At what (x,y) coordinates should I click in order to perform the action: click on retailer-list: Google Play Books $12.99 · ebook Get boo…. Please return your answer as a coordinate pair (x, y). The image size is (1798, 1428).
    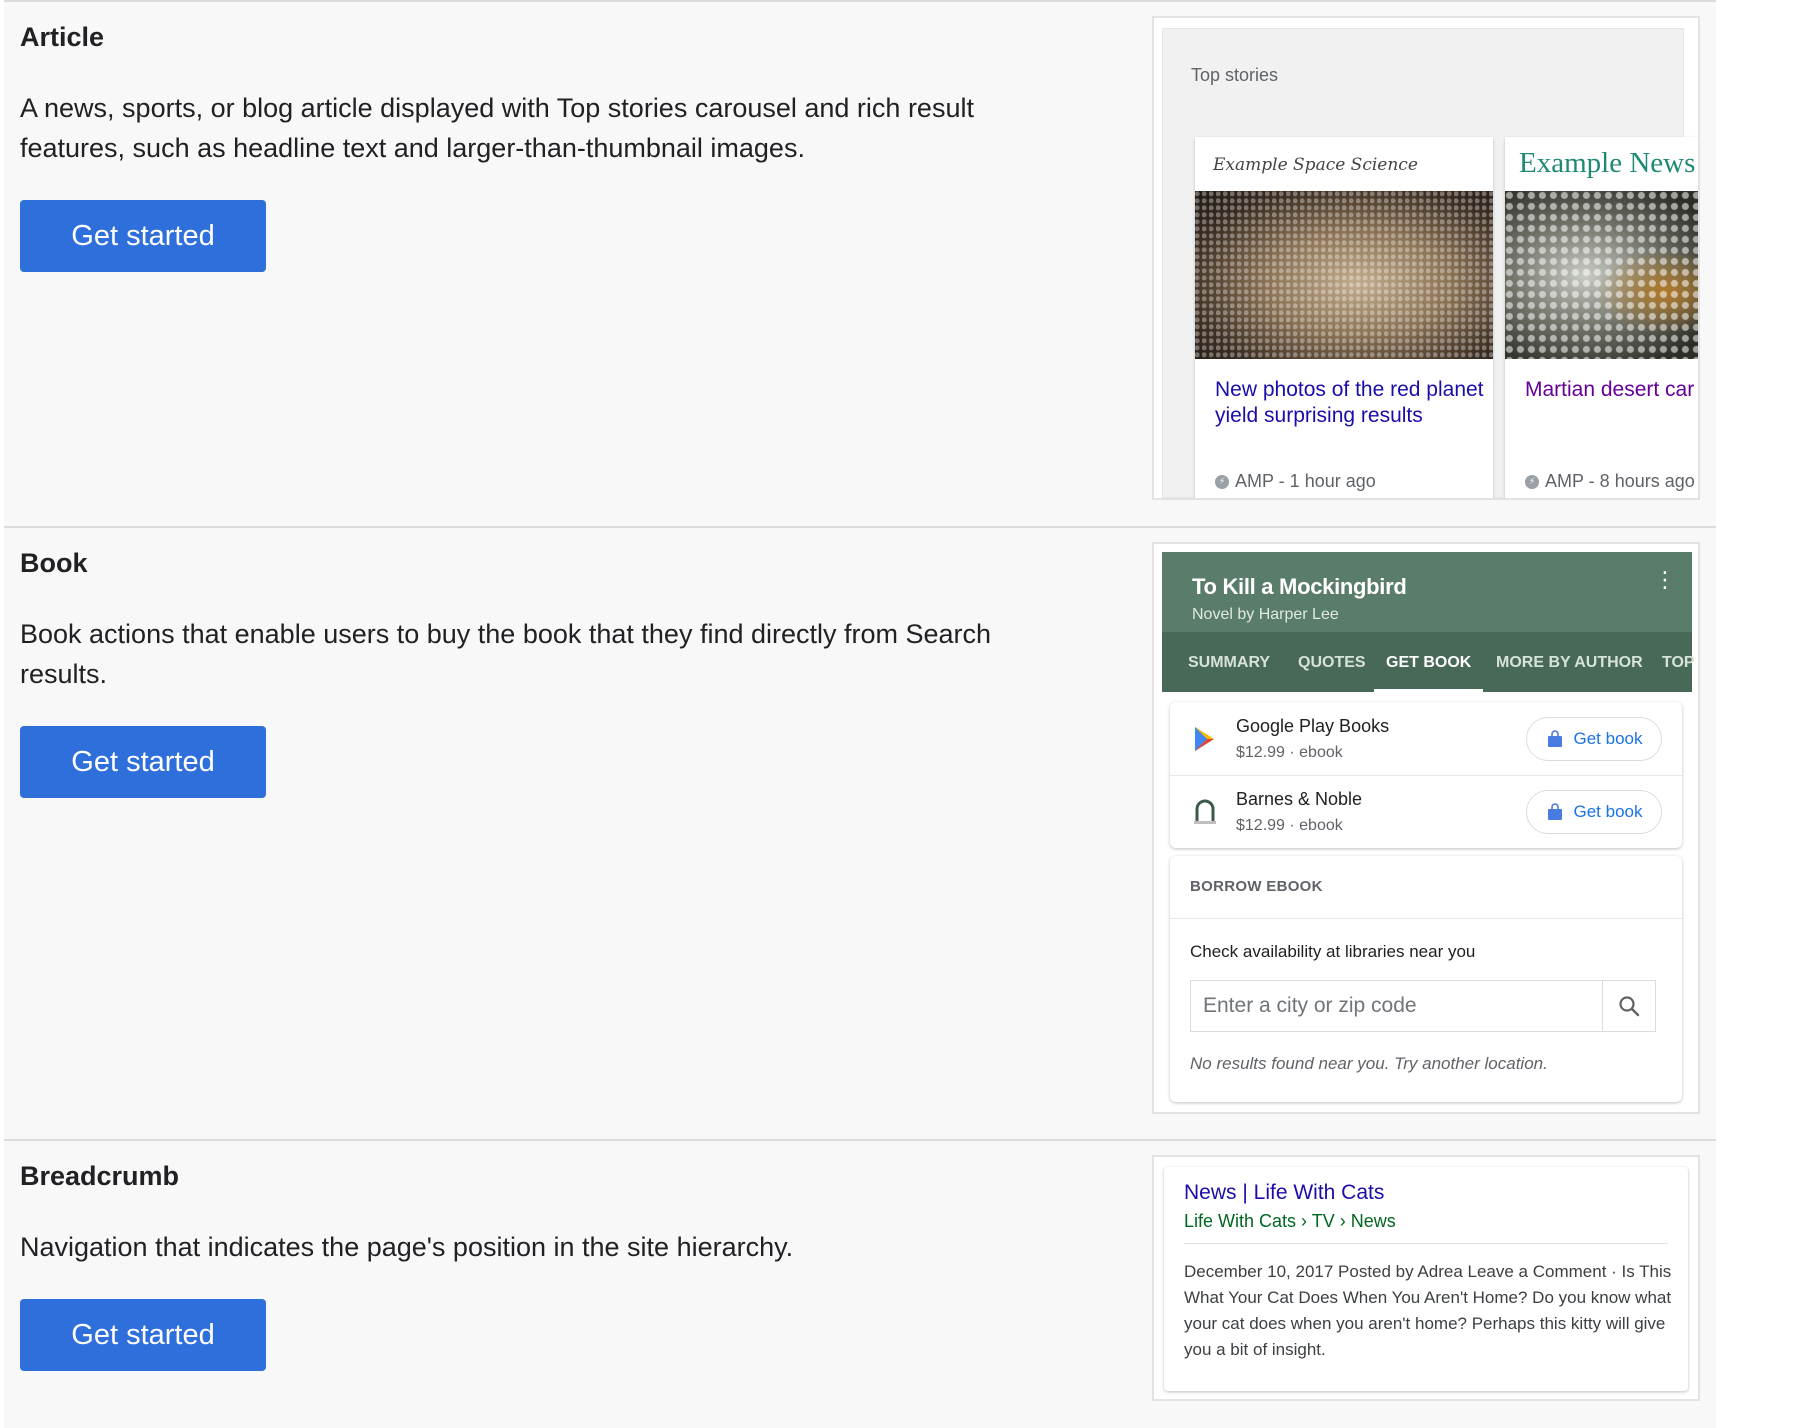
    Looking at the image, I should click on (1426, 775).